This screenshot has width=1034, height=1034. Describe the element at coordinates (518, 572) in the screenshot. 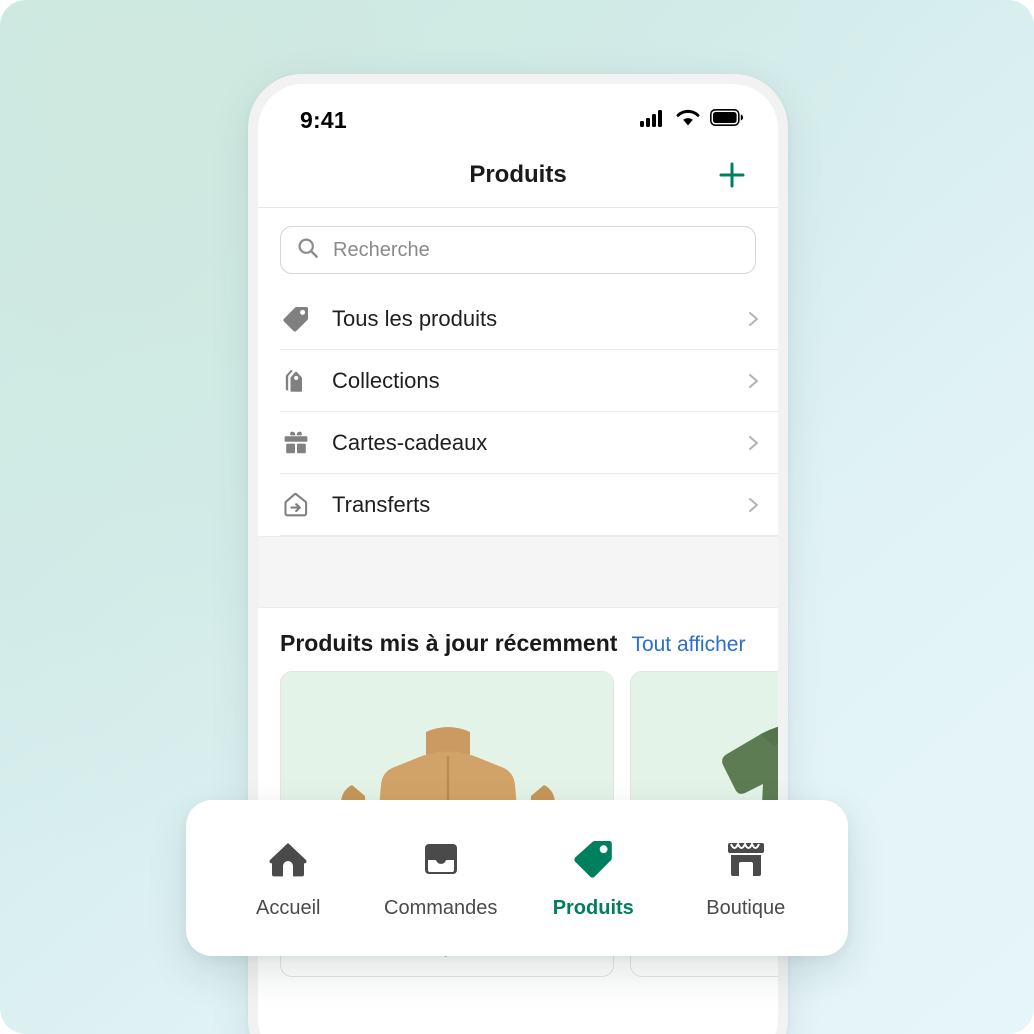

I see `section-divider-band` at that location.